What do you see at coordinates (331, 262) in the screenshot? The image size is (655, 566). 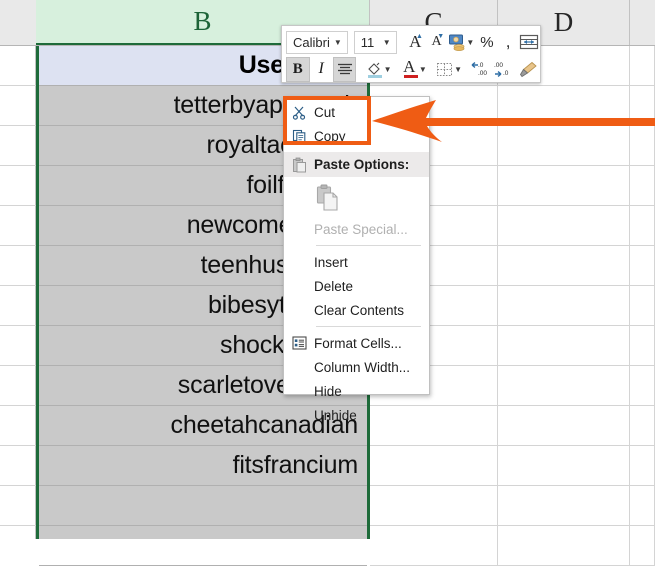 I see `menu-item-insert-label: Insert` at bounding box center [331, 262].